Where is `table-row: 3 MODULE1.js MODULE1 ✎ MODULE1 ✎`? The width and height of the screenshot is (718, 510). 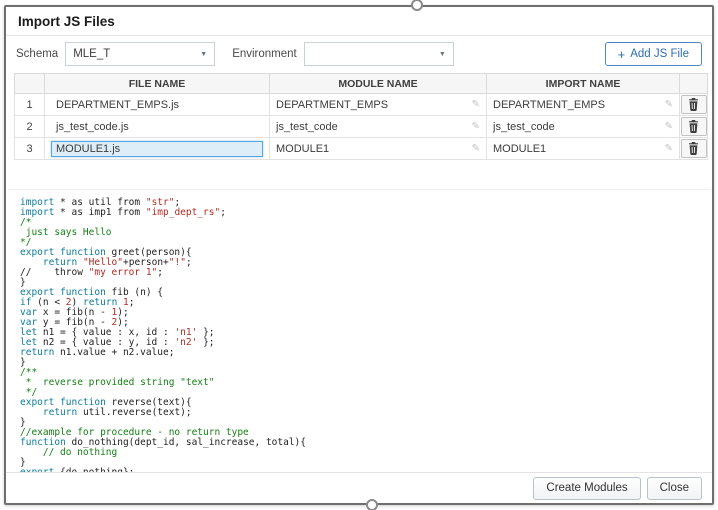 table-row: 3 MODULE1.js MODULE1 ✎ MODULE1 ✎ is located at coordinates (361, 148).